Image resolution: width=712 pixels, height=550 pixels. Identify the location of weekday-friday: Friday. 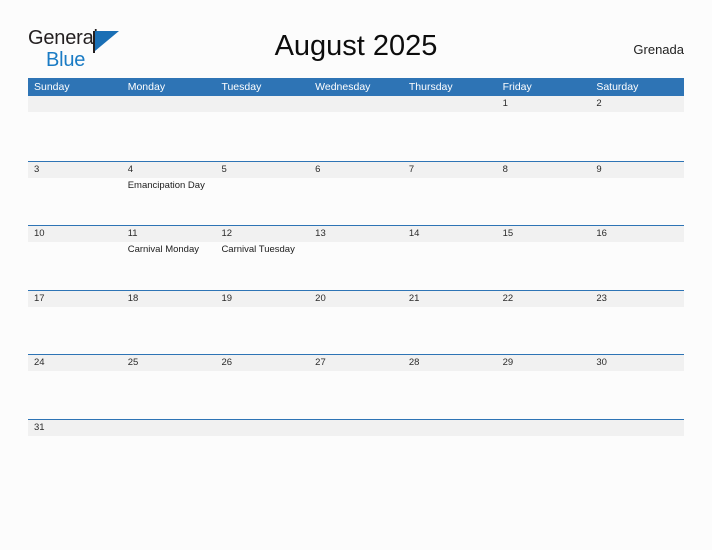
(517, 87).